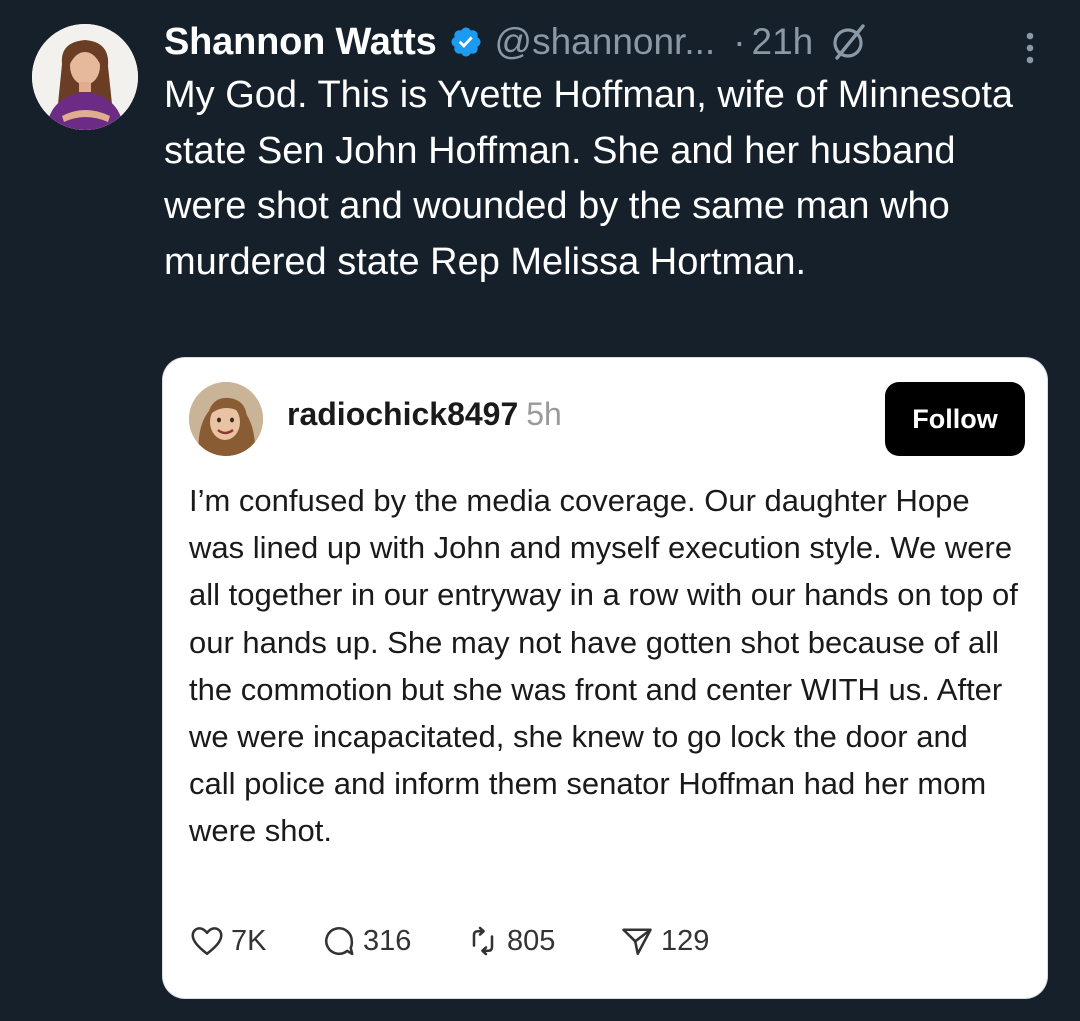 This screenshot has width=1080, height=1021. What do you see at coordinates (531, 940) in the screenshot?
I see `repost-count: 805` at bounding box center [531, 940].